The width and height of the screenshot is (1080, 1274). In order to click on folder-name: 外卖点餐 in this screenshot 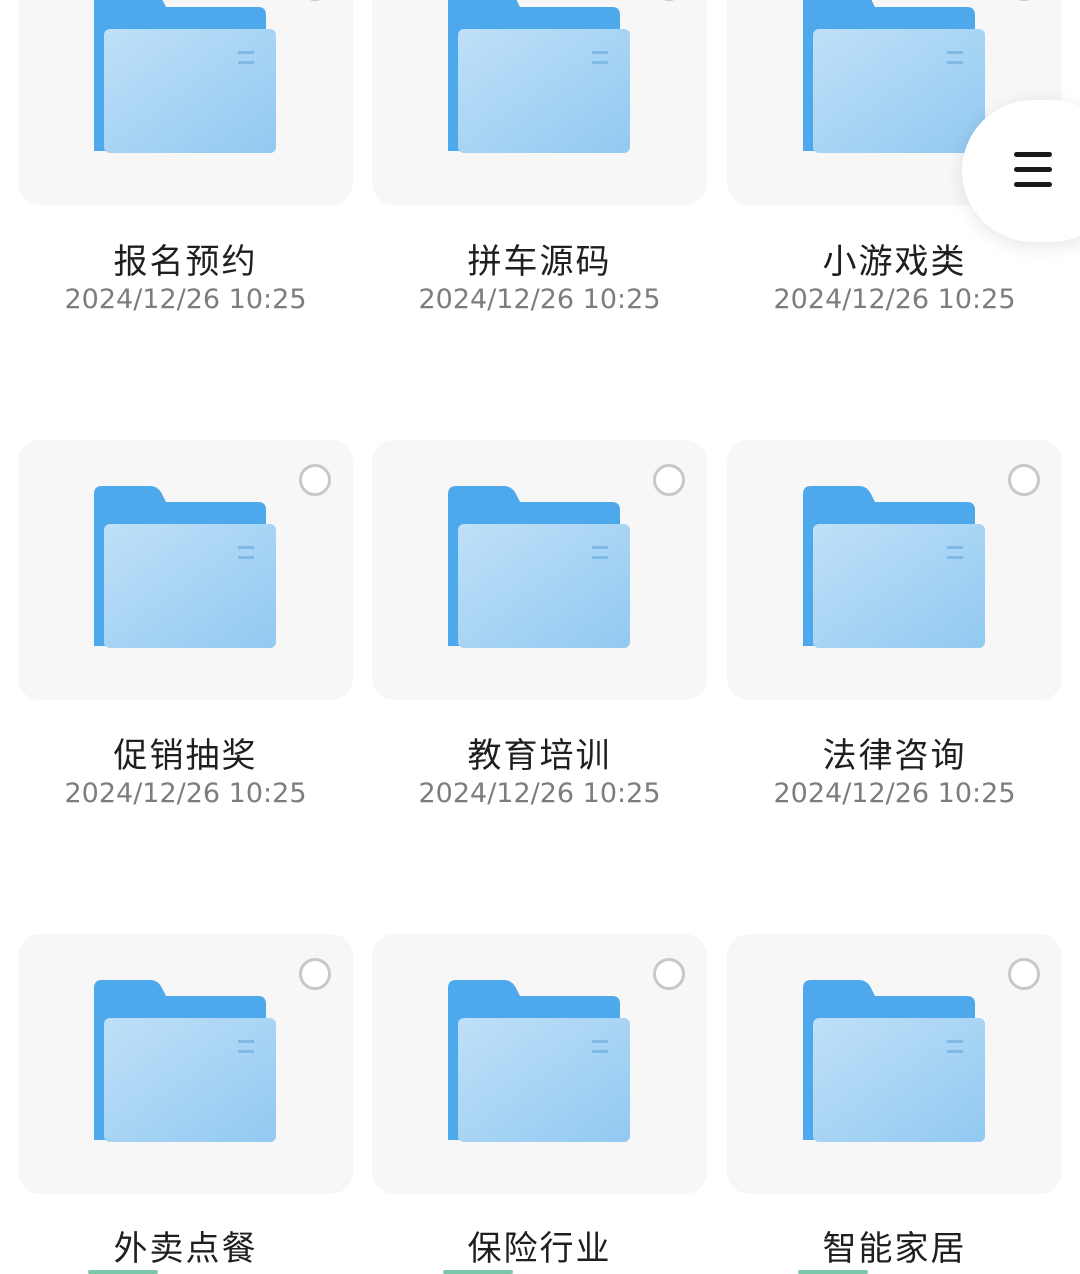, I will do `click(185, 1249)`.